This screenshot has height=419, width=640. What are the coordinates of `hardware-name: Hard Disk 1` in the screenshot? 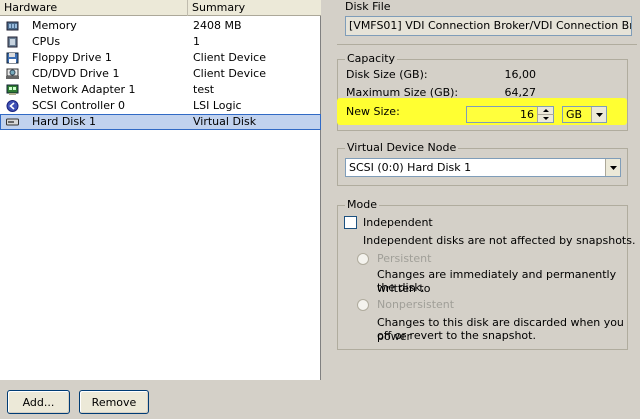 It's located at (64, 121).